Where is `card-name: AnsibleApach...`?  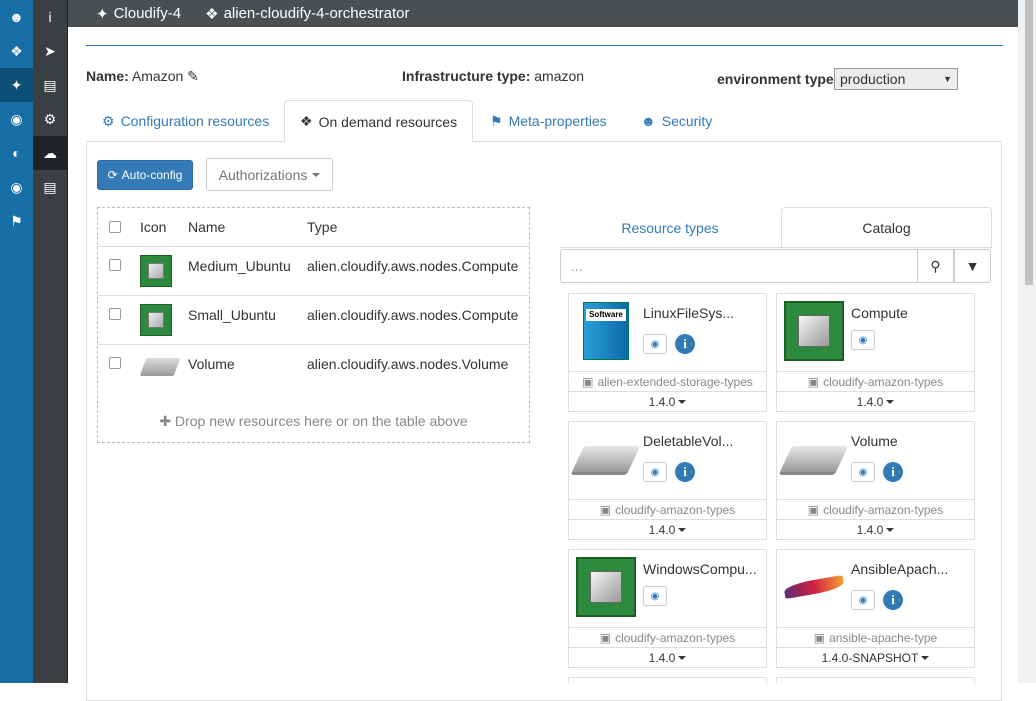
card-name: AnsibleApach... is located at coordinates (900, 569).